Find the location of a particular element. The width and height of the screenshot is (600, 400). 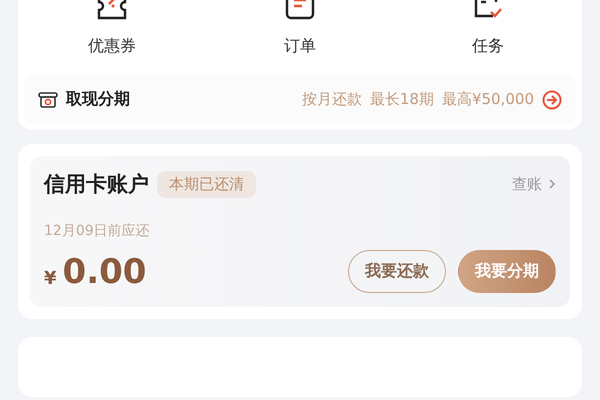

document-icon is located at coordinates (300, 11).